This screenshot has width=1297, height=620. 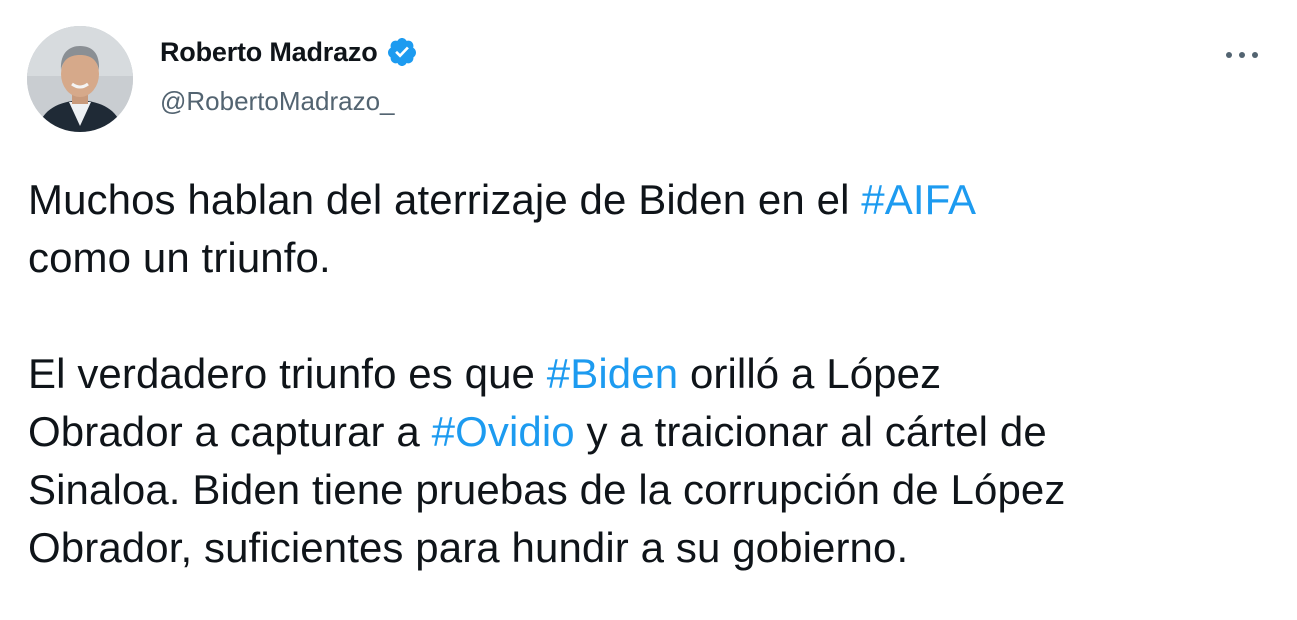 I want to click on tweet-text-segment: Obrador a capturar a, so click(x=230, y=431).